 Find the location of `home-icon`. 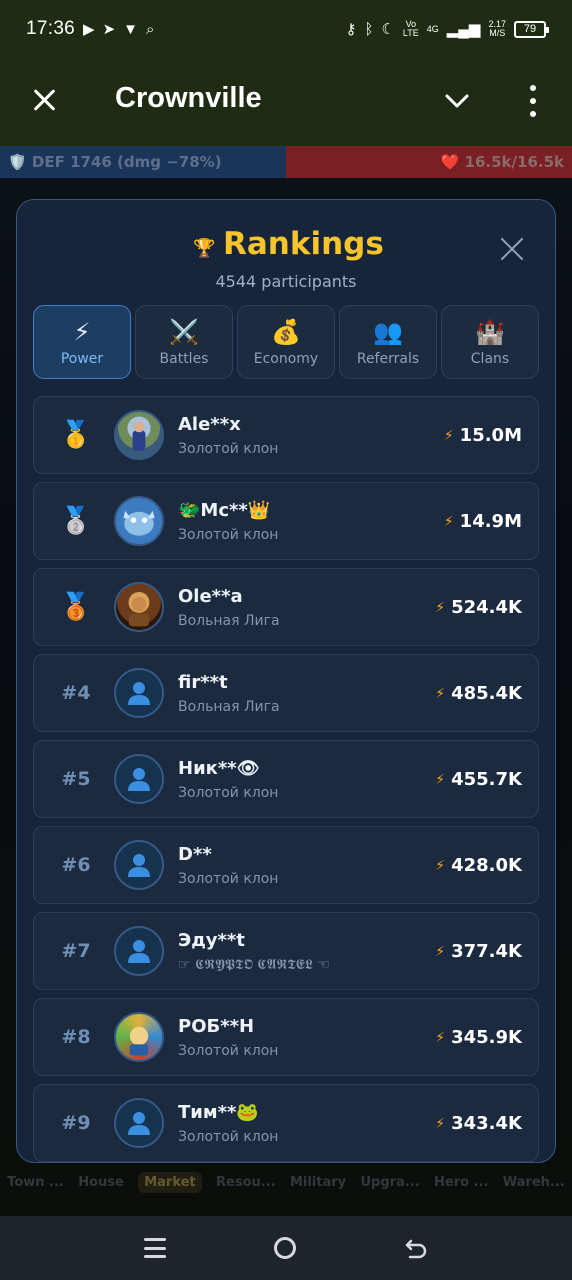

home-icon is located at coordinates (285, 1248).